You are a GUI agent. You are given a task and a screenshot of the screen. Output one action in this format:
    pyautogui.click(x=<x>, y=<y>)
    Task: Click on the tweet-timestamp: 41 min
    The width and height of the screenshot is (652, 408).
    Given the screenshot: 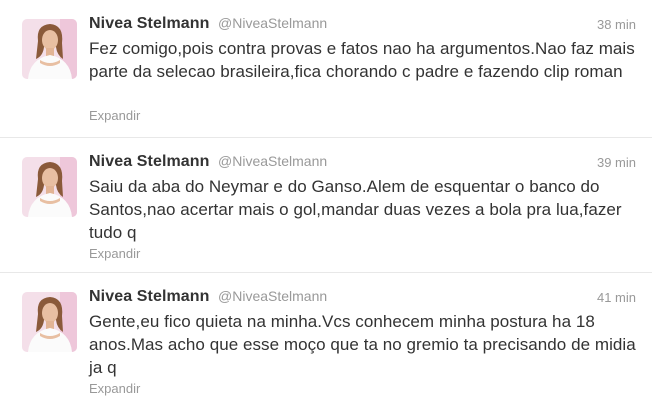 What is the action you would take?
    pyautogui.click(x=616, y=297)
    